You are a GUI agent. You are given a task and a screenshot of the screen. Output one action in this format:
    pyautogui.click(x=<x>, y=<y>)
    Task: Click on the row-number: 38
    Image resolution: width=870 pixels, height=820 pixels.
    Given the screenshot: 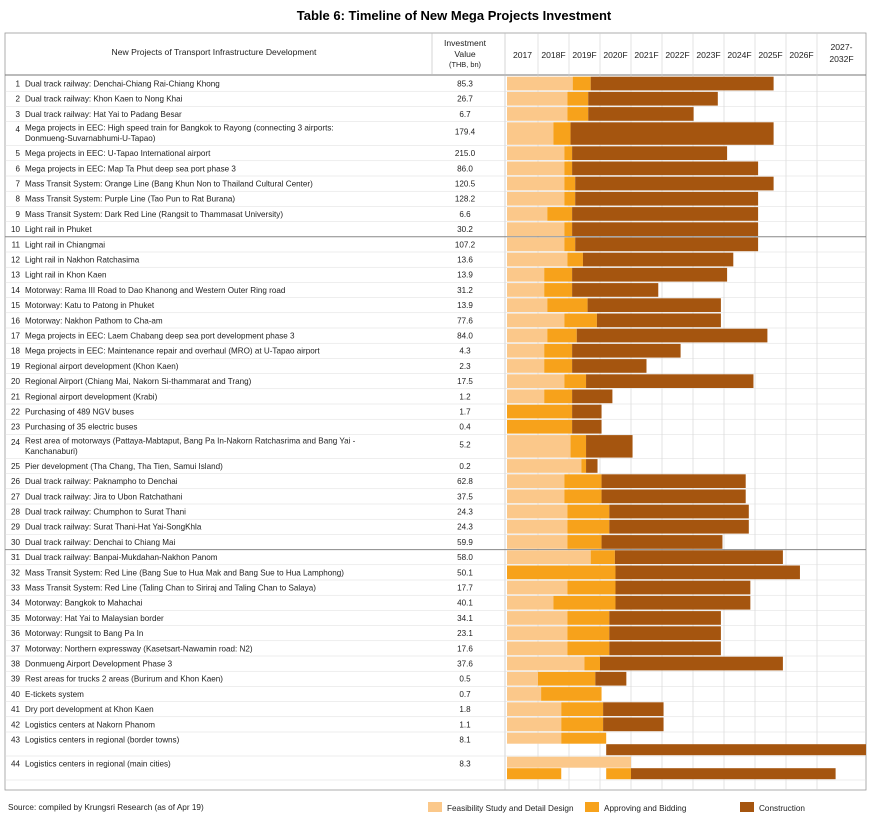 What is the action you would take?
    pyautogui.click(x=16, y=664)
    